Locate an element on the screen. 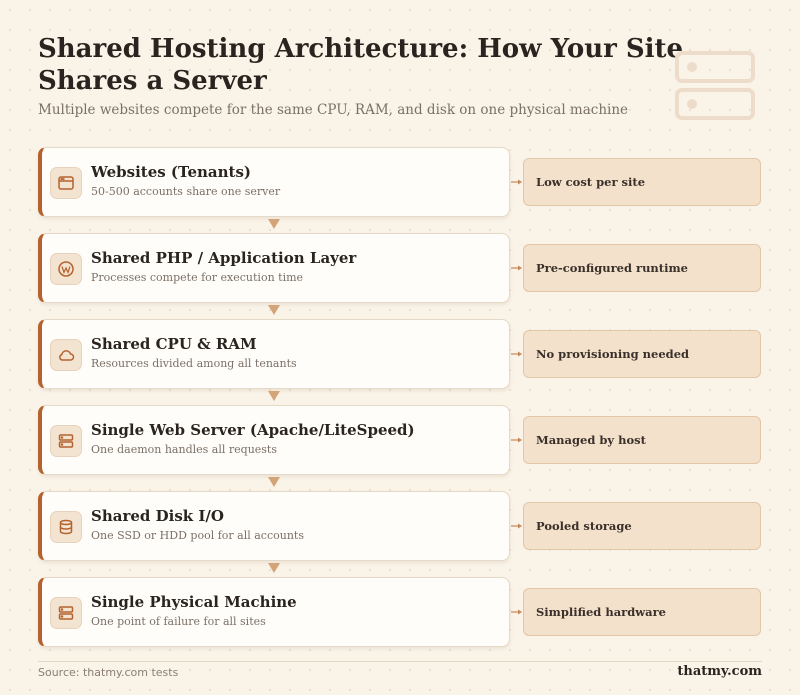  layer-title: Websites (Tenants) is located at coordinates (171, 172).